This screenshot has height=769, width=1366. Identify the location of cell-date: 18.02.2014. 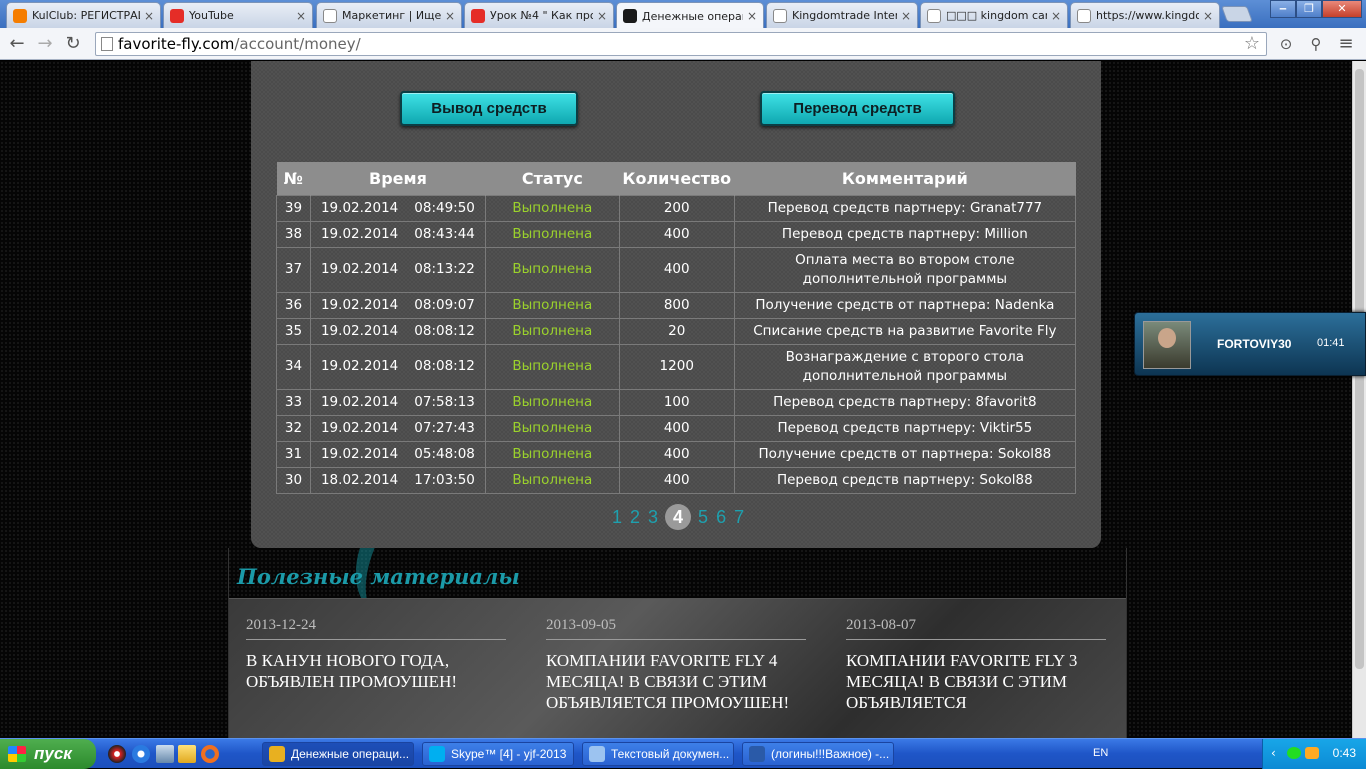
(359, 479).